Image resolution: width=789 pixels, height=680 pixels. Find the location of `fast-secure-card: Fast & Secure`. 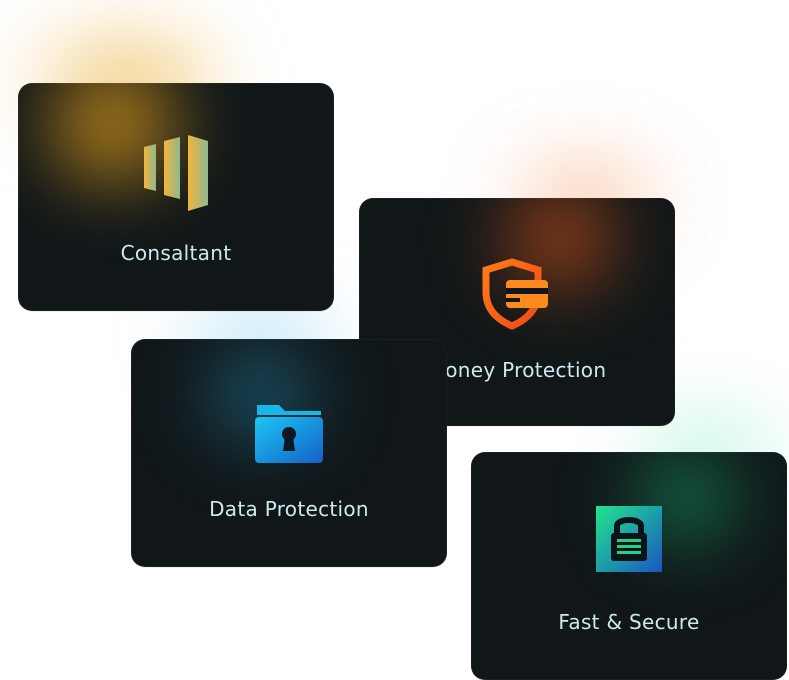

fast-secure-card: Fast & Secure is located at coordinates (629, 566).